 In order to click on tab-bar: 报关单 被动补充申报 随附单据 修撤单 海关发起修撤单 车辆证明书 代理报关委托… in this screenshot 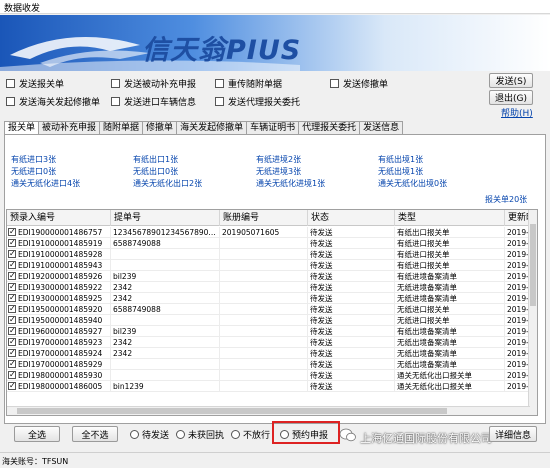, I will do `click(204, 128)`.